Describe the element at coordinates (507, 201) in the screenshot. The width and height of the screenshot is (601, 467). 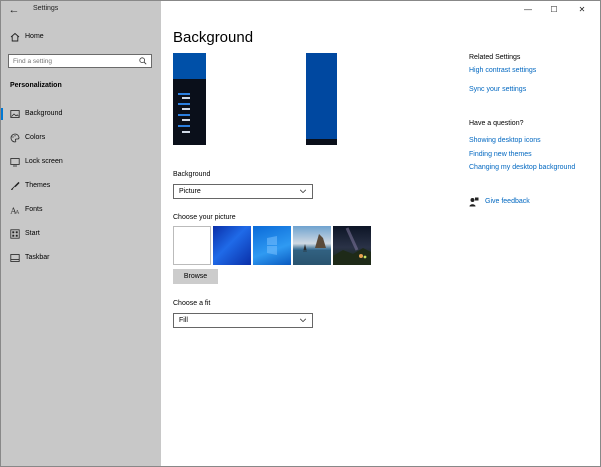
I see `feedback-label: Give feedback` at that location.